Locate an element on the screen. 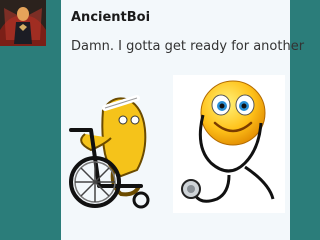 The width and height of the screenshot is (320, 240). wheelchair-emoji-sticker is located at coordinates (109, 152).